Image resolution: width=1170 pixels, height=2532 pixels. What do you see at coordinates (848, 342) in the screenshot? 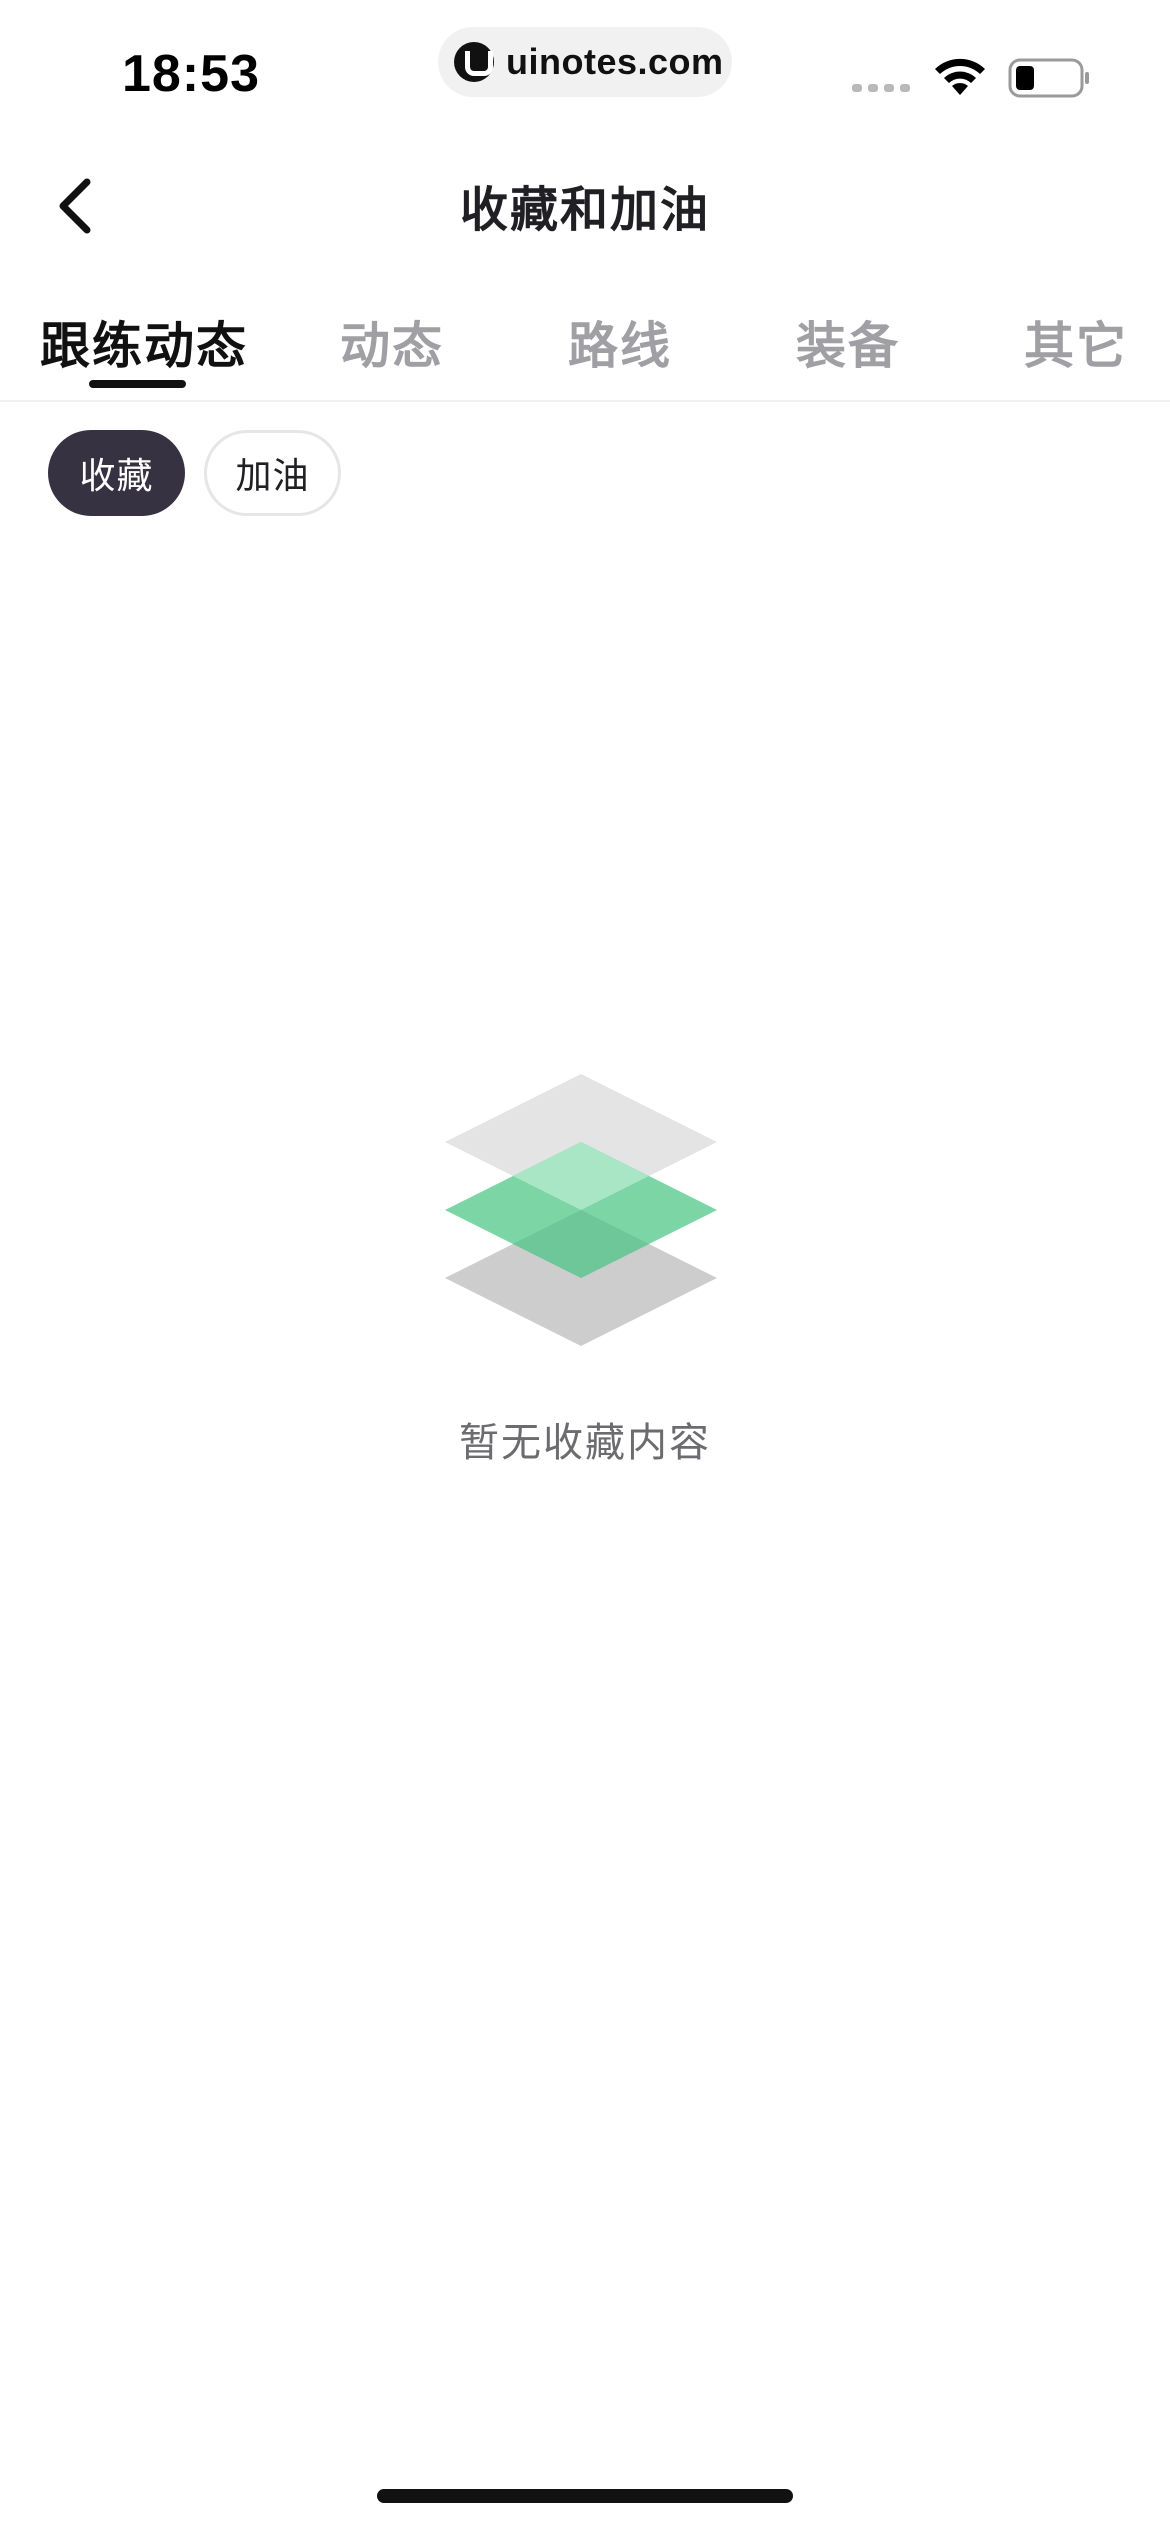
I see `tab-equipment: 装备` at bounding box center [848, 342].